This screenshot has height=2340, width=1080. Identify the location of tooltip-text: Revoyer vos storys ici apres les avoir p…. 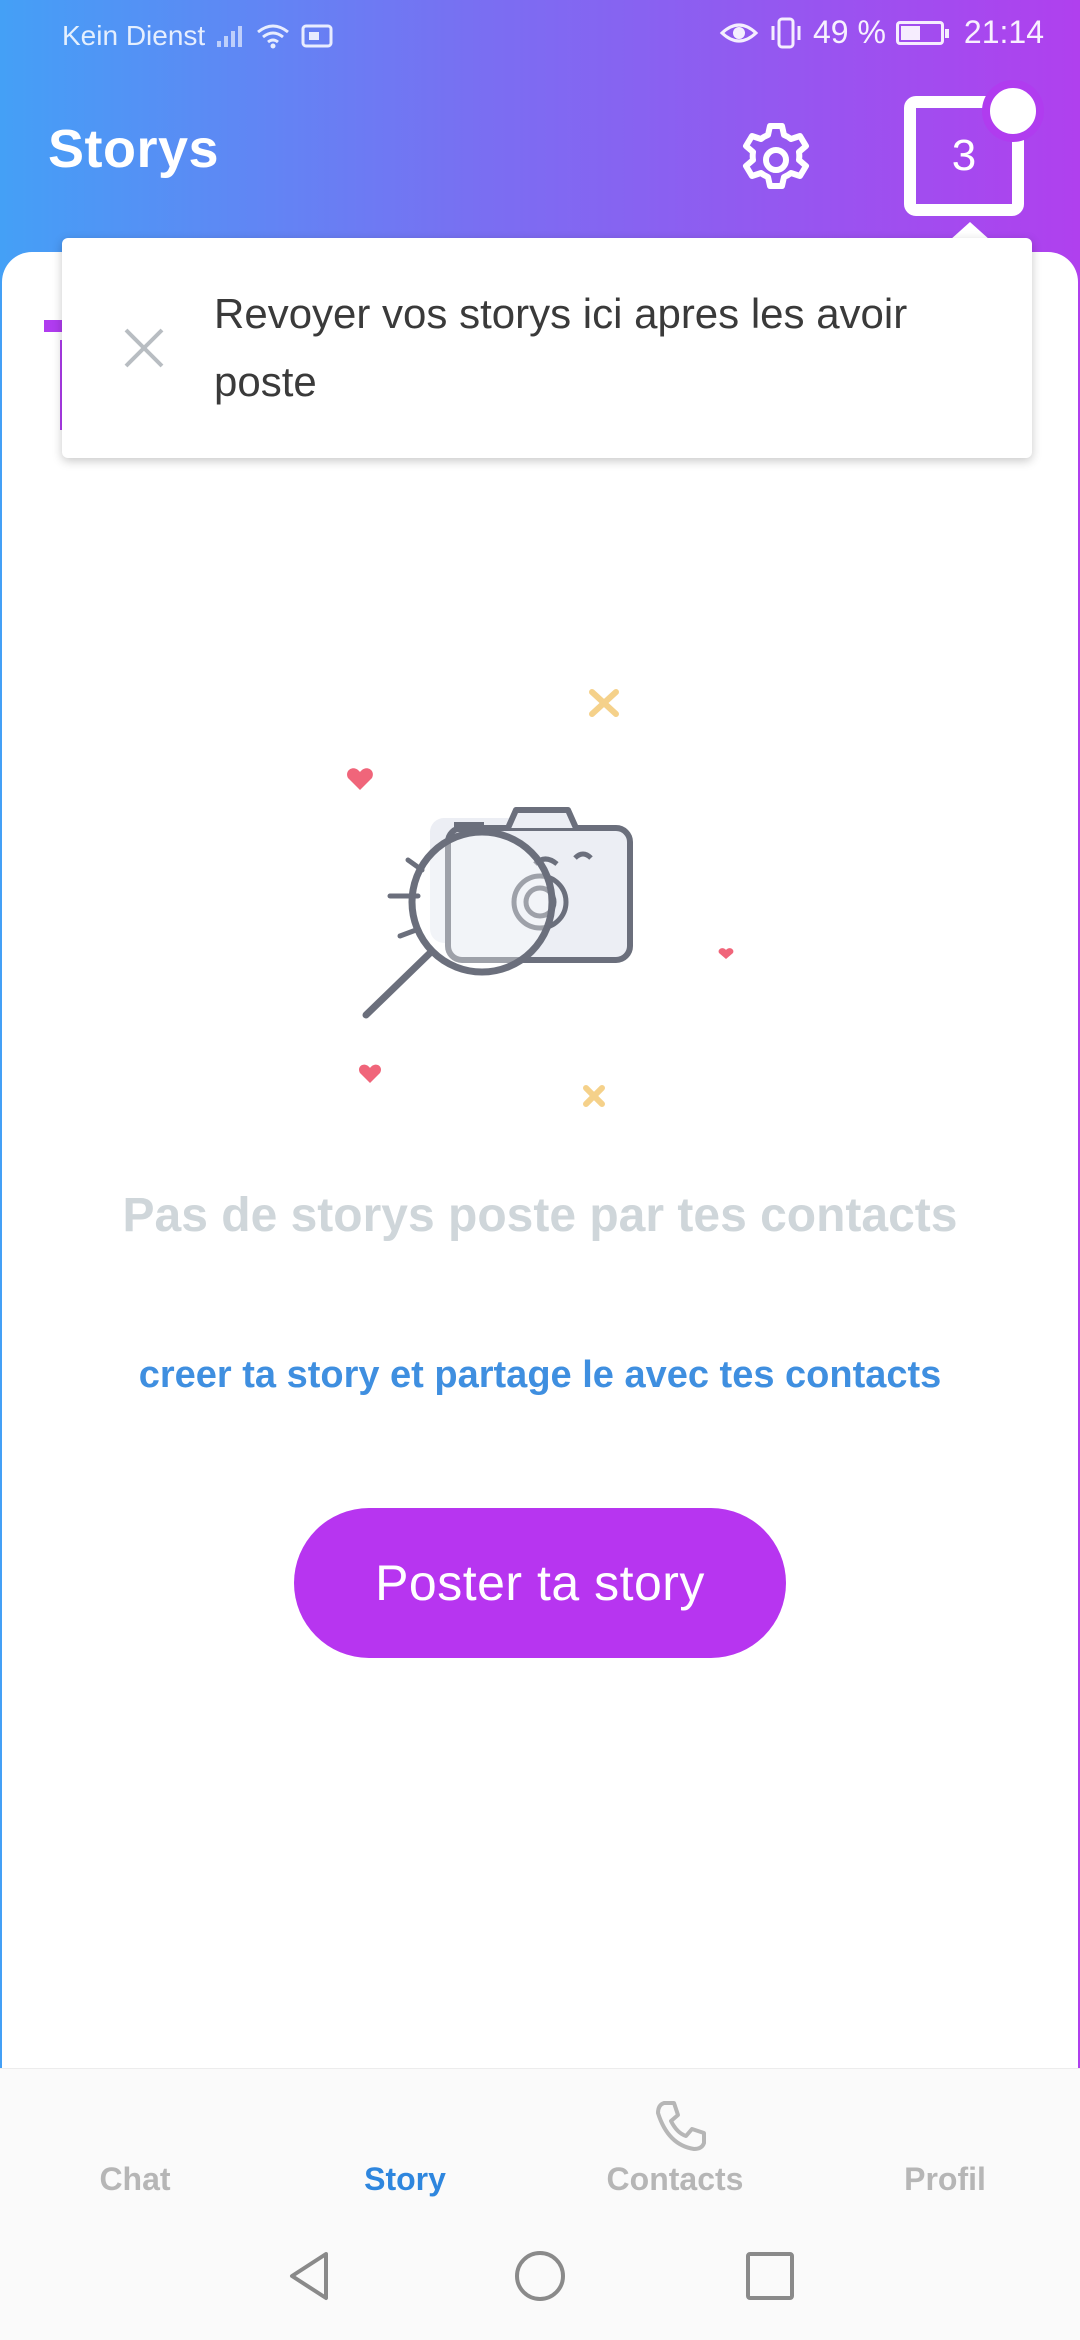
(561, 347).